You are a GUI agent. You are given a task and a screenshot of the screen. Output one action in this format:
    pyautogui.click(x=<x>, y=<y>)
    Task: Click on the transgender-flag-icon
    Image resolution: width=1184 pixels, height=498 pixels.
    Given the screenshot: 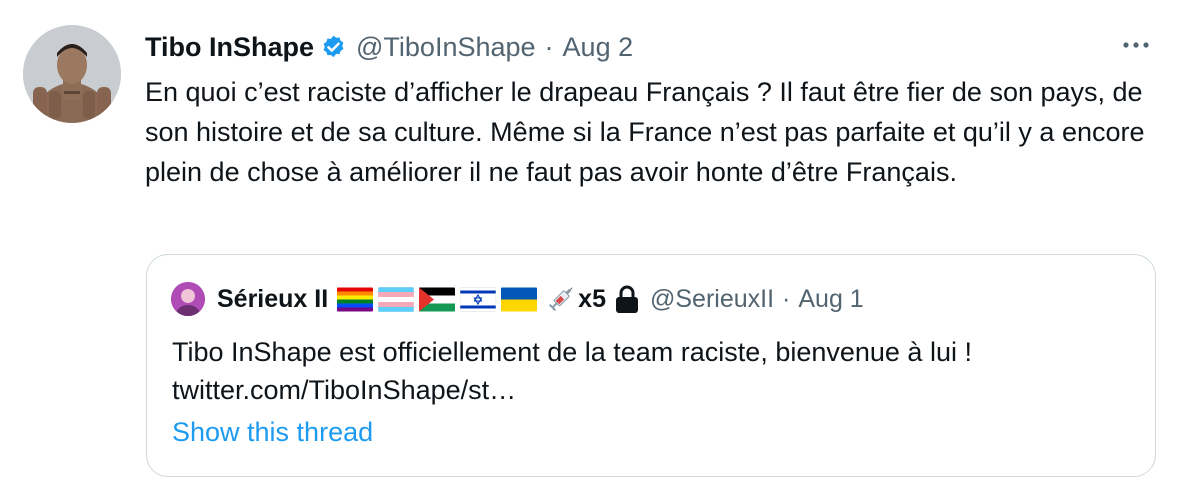 What is the action you would take?
    pyautogui.click(x=396, y=299)
    